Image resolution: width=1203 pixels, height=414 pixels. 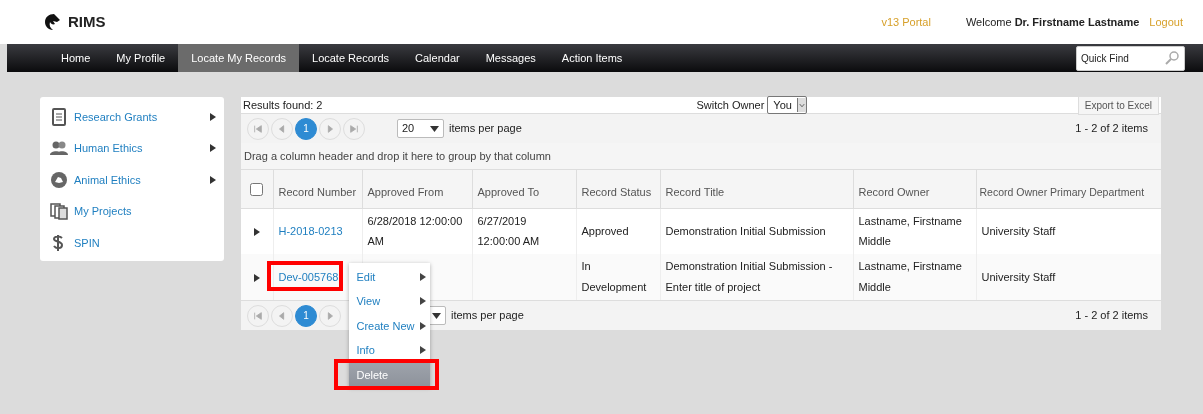 What do you see at coordinates (614, 277) in the screenshot?
I see `table-cell: In Development` at bounding box center [614, 277].